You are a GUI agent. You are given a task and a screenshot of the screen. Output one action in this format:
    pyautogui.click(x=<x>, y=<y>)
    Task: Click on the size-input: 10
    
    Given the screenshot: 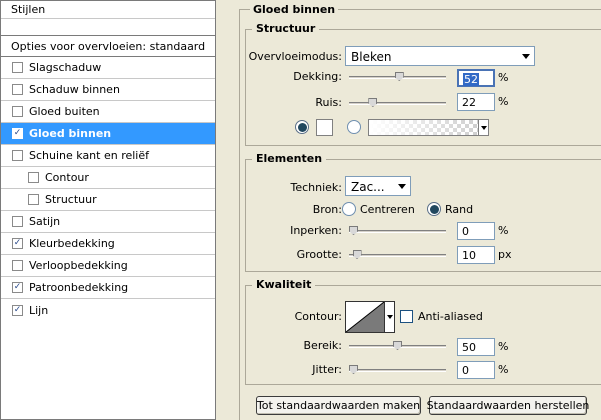 What is the action you would take?
    pyautogui.click(x=476, y=255)
    